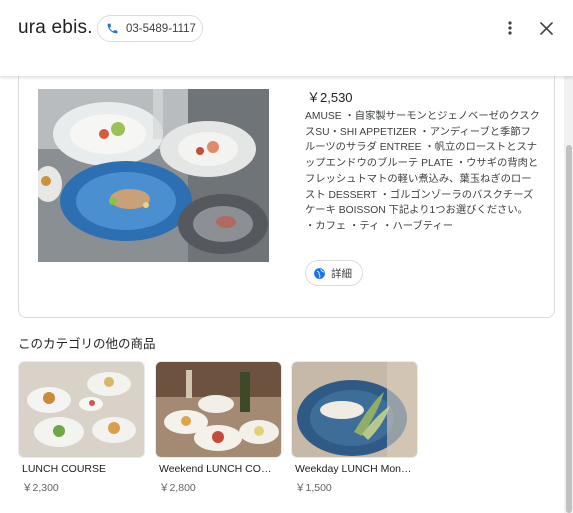  I want to click on section-title: このカテゴリの他の商品, so click(87, 344).